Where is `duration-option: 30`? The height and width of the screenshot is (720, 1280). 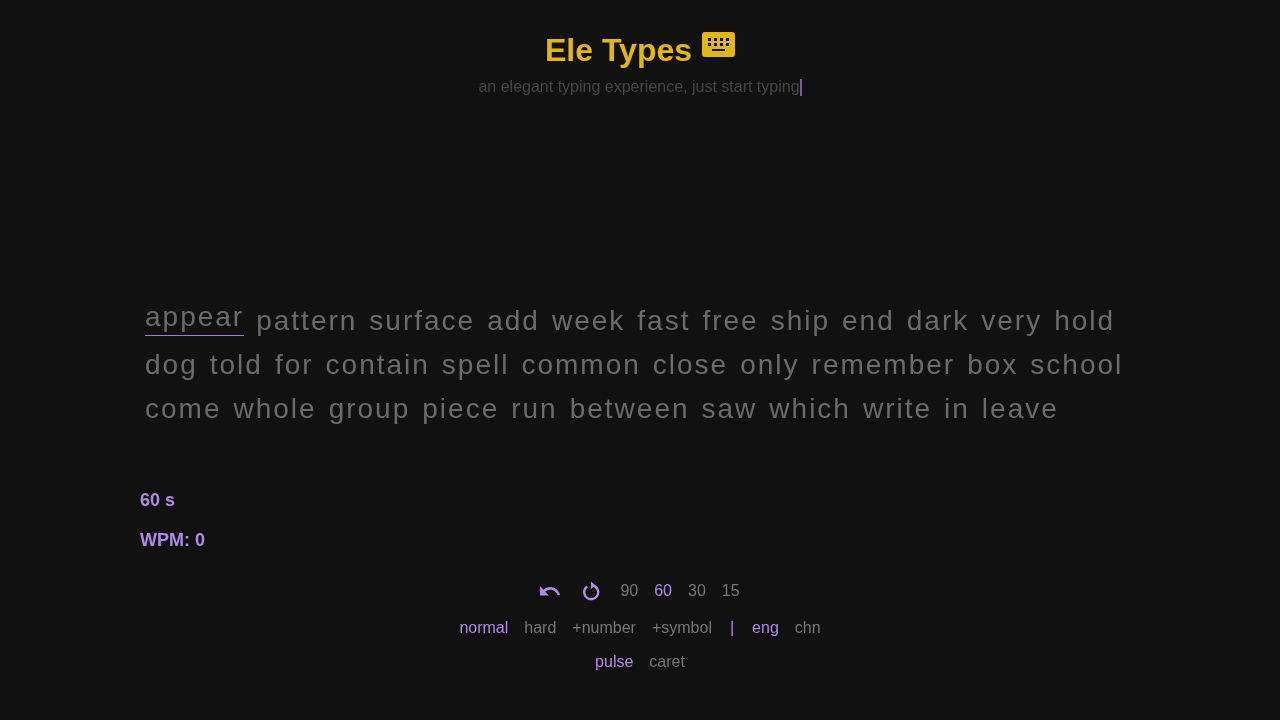 duration-option: 30 is located at coordinates (697, 591).